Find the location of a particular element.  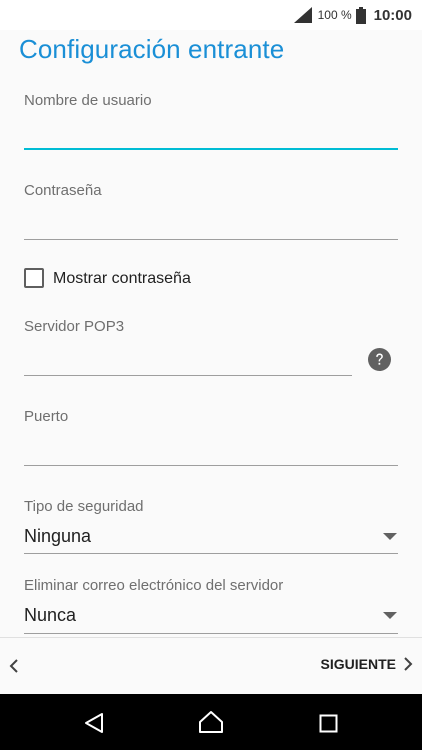

pop3-server-label: Servidor POP3 is located at coordinates (74, 326).